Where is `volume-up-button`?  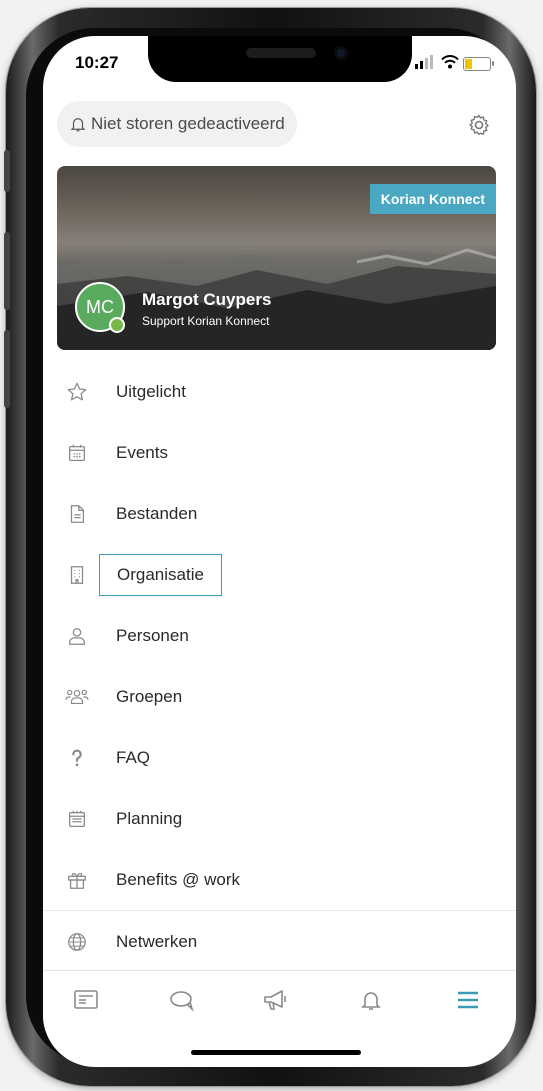
volume-up-button is located at coordinates (7, 271).